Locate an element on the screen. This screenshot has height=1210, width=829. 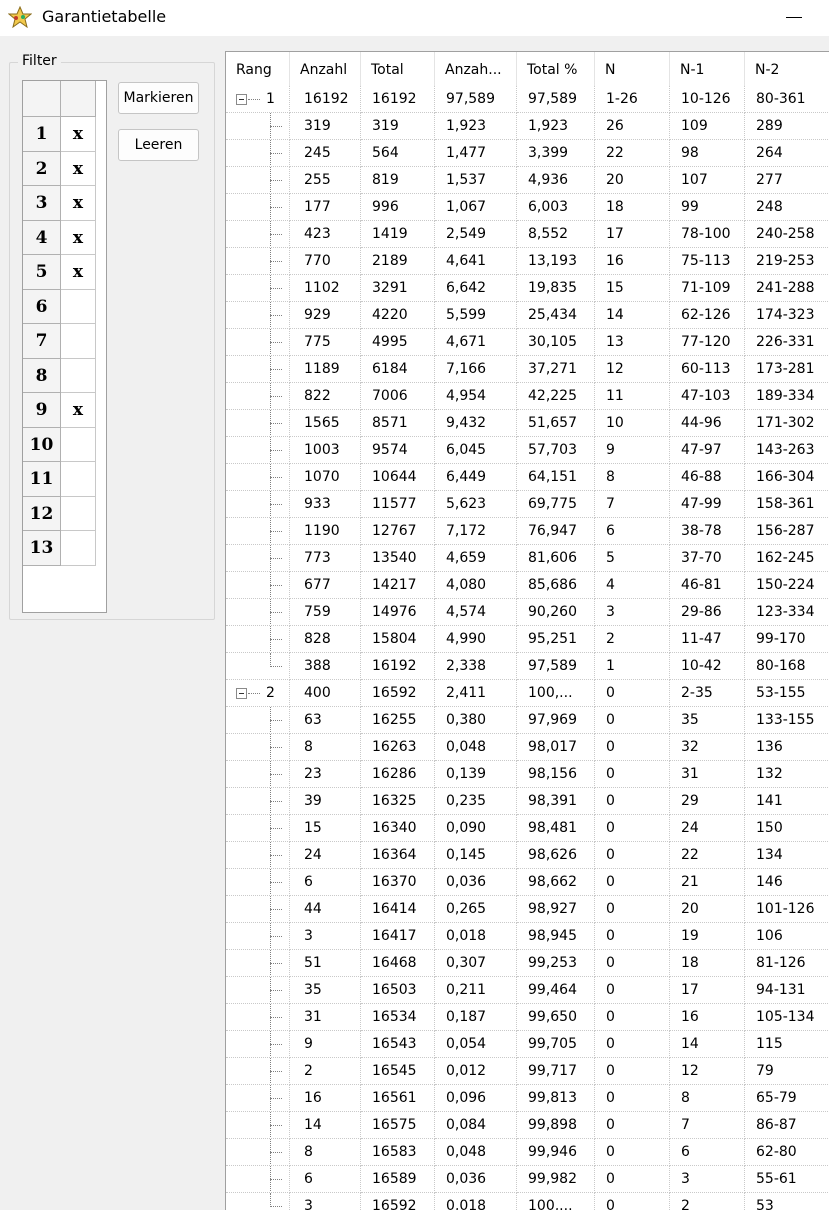
table-row: 24 16364 0,145 98,626 0 22 134 is located at coordinates (527, 855).